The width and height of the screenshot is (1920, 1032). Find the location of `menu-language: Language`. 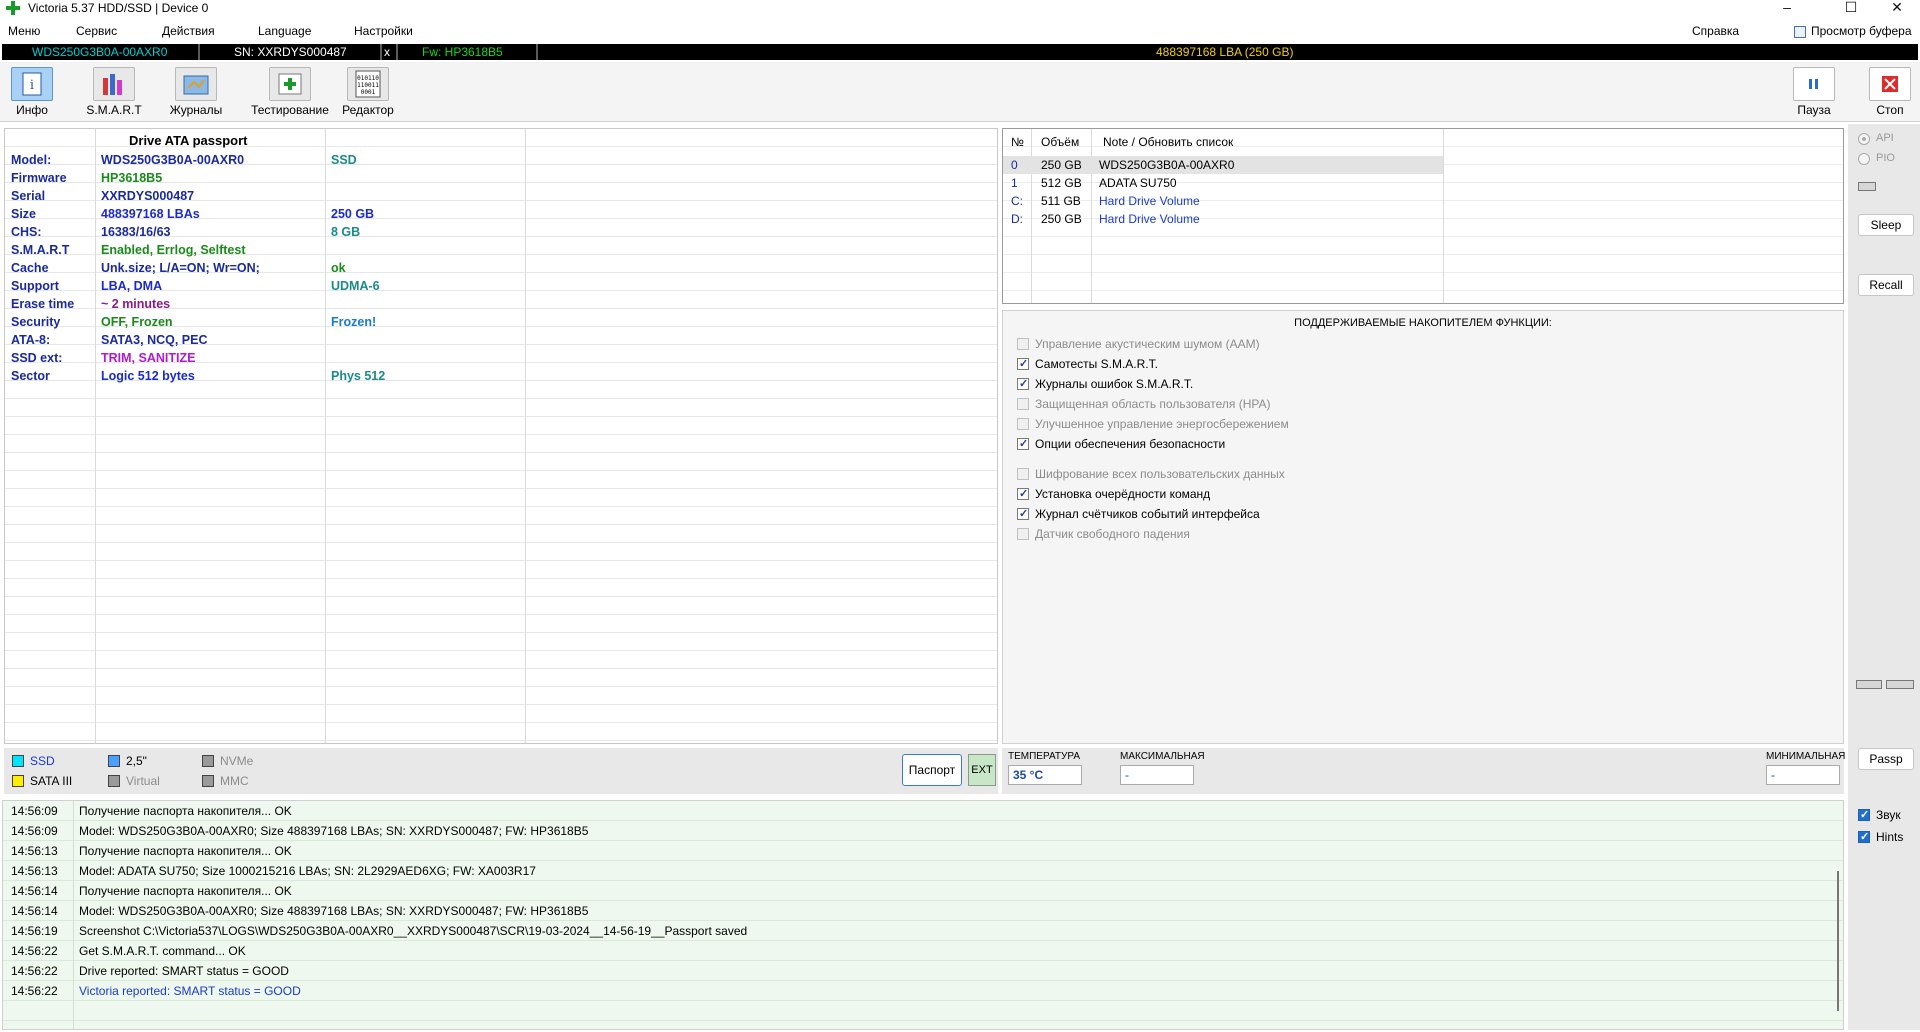

menu-language: Language is located at coordinates (284, 31).